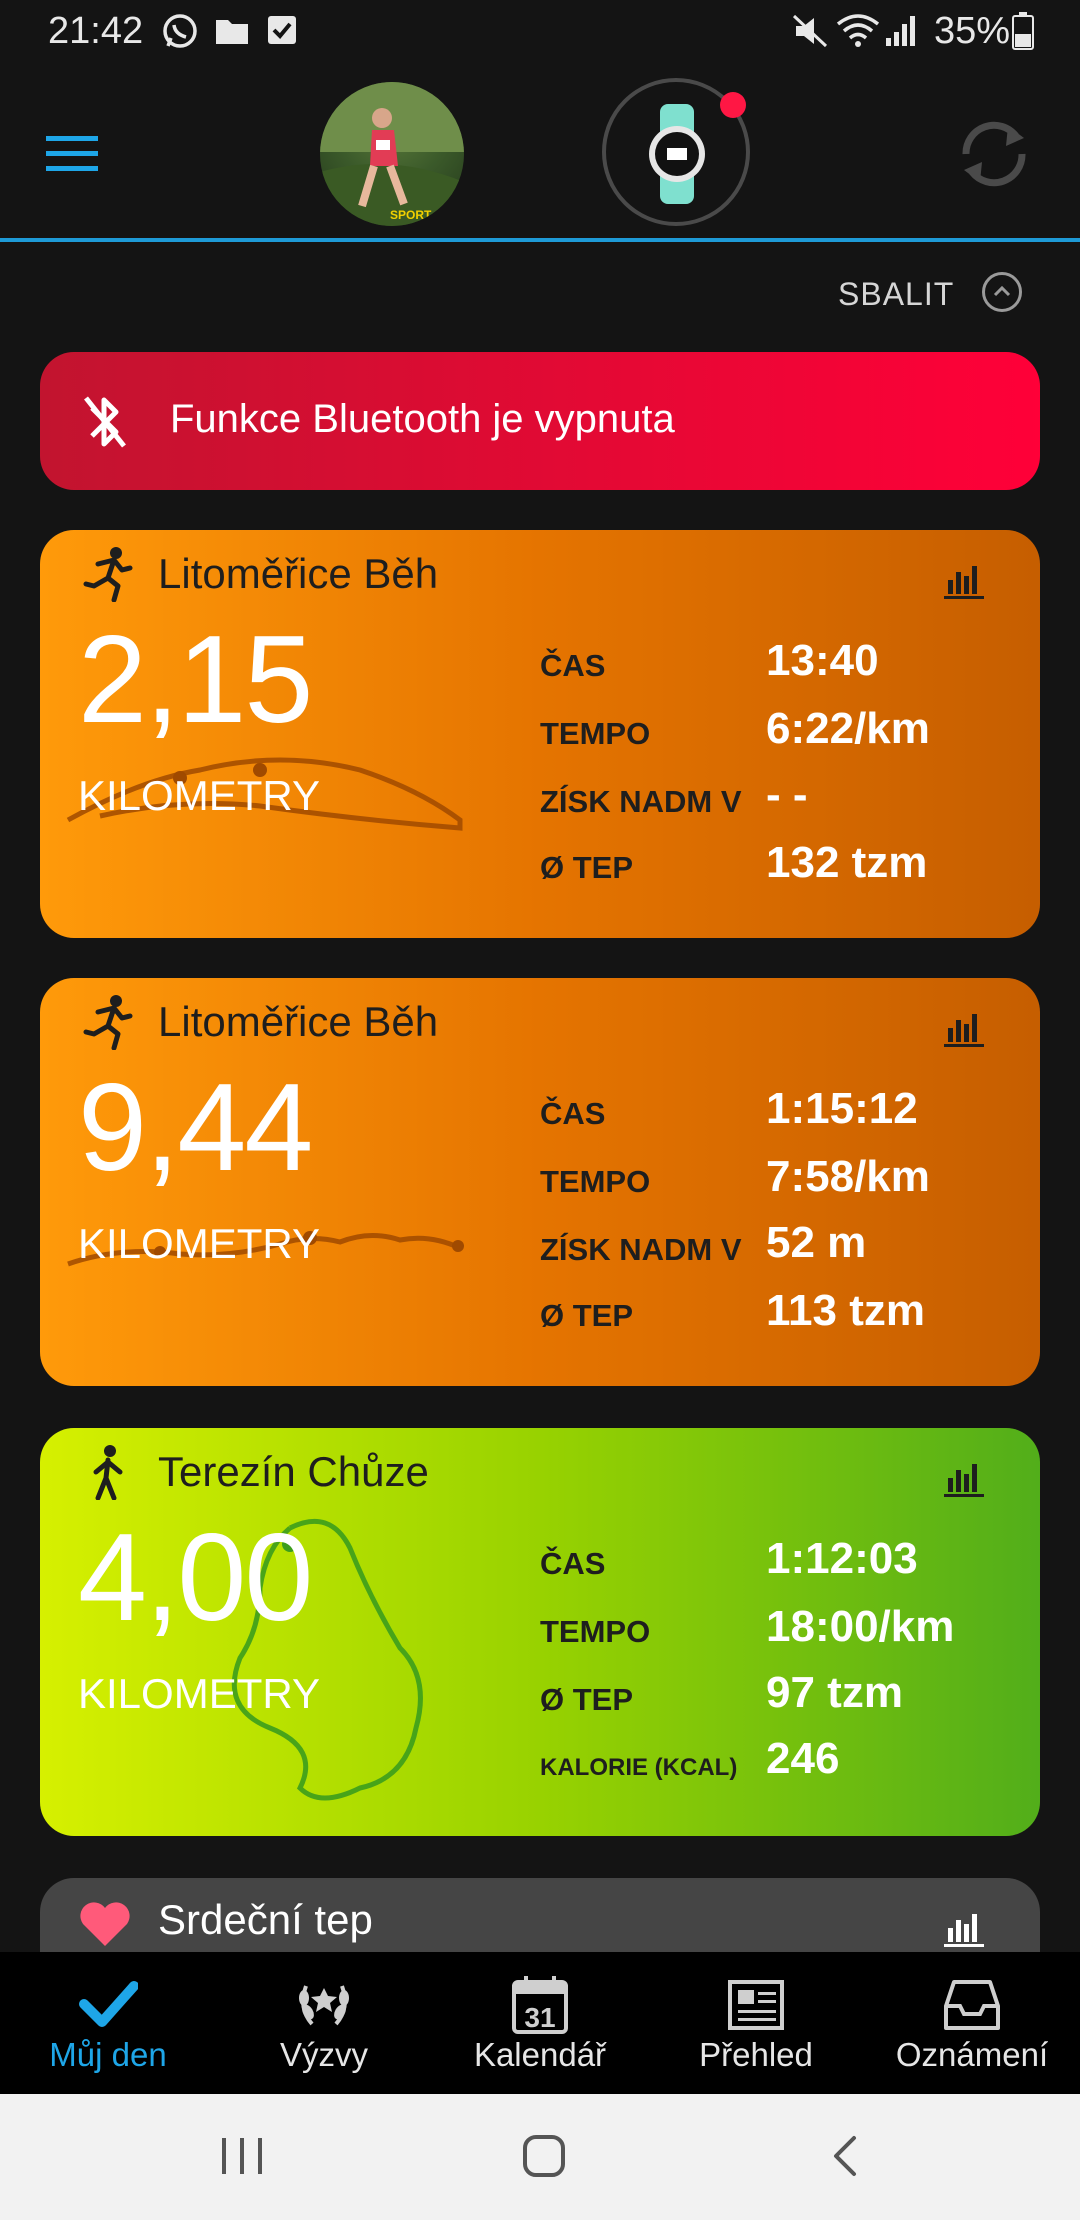 The width and height of the screenshot is (1080, 2220). What do you see at coordinates (180, 31) in the screenshot?
I see `whatsapp-icon` at bounding box center [180, 31].